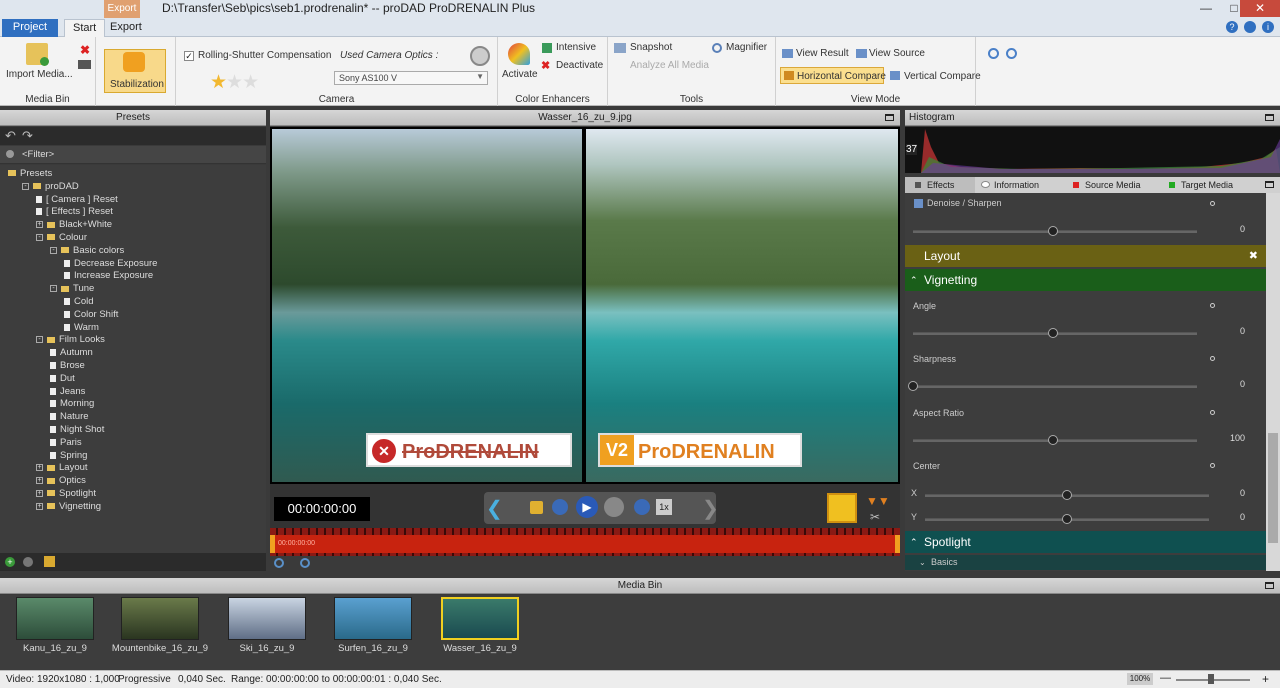 The image size is (1280, 688). Describe the element at coordinates (68, 455) in the screenshot. I see `preset-tree-item: Spring` at that location.